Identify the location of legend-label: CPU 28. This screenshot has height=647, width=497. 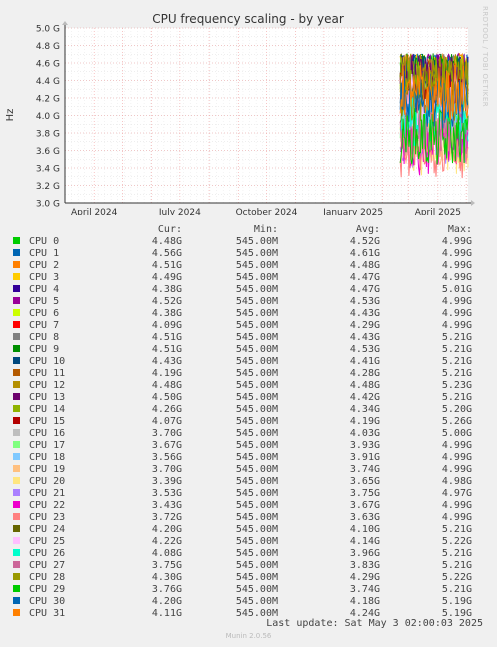
(47, 577).